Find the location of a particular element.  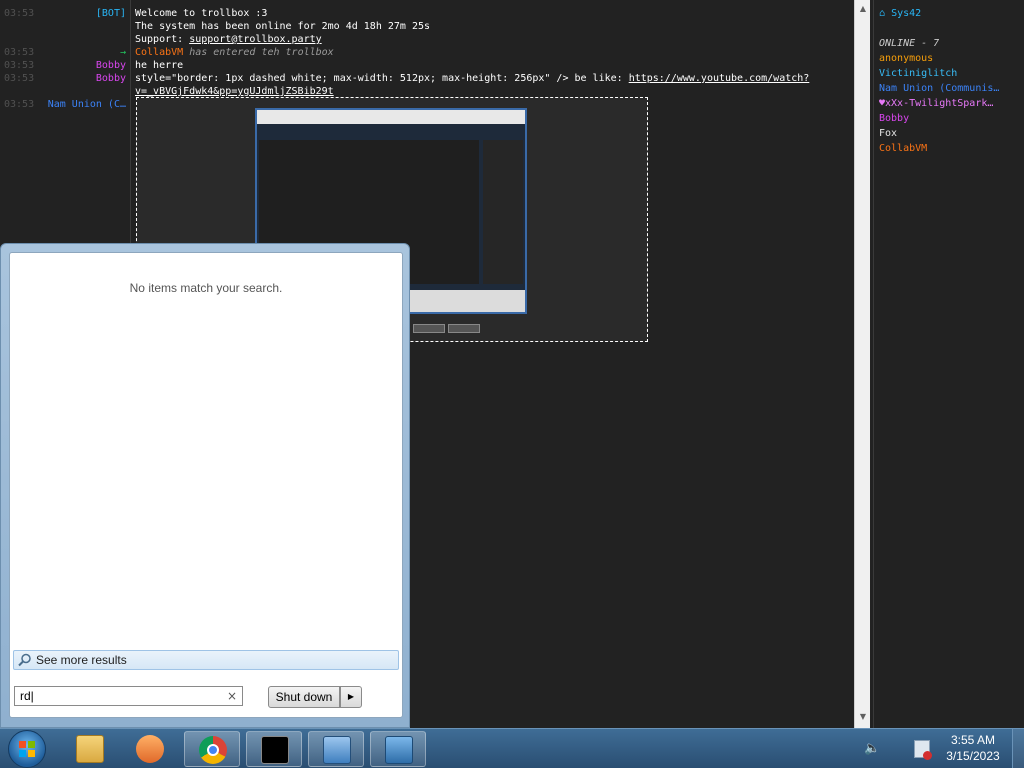

user-item: CollabVM is located at coordinates (903, 148).